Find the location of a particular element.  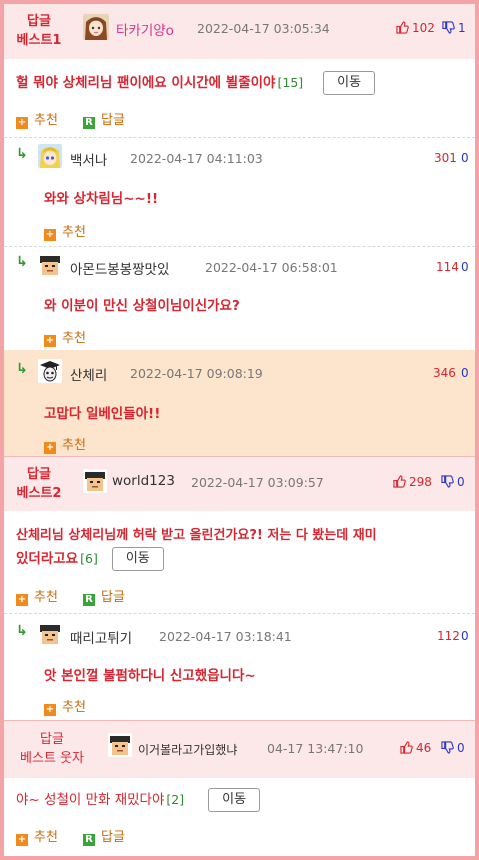

graduate-avatar-icon is located at coordinates (50, 371).